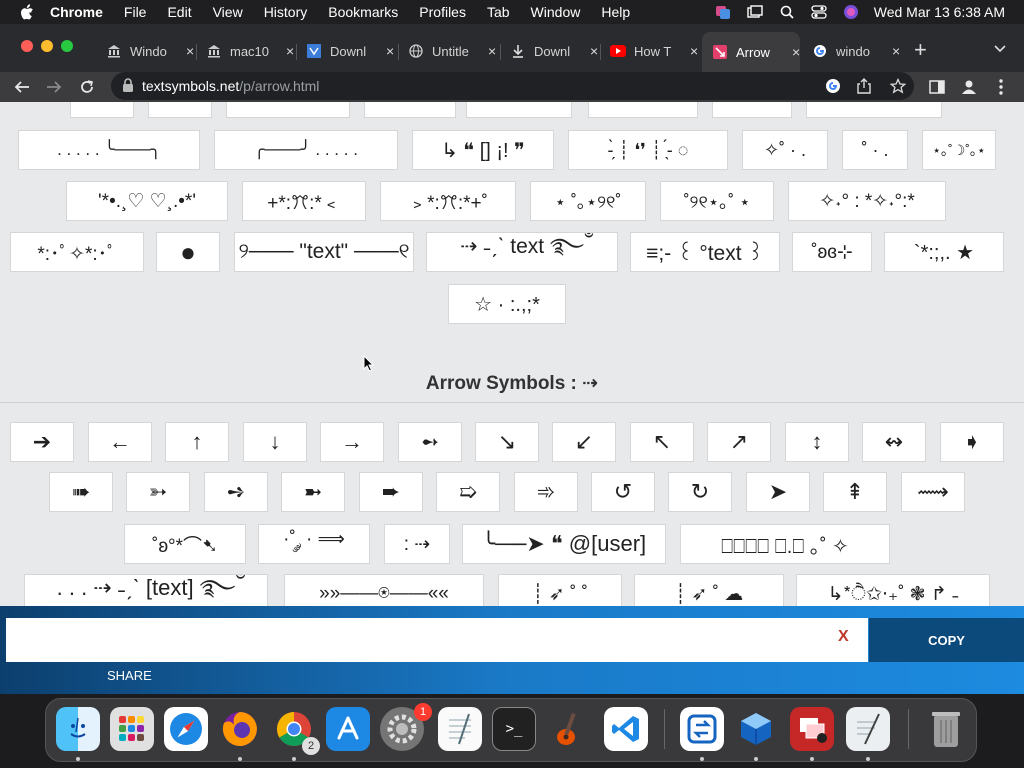  I want to click on browser-tab: mac10 ×, so click(245, 51).